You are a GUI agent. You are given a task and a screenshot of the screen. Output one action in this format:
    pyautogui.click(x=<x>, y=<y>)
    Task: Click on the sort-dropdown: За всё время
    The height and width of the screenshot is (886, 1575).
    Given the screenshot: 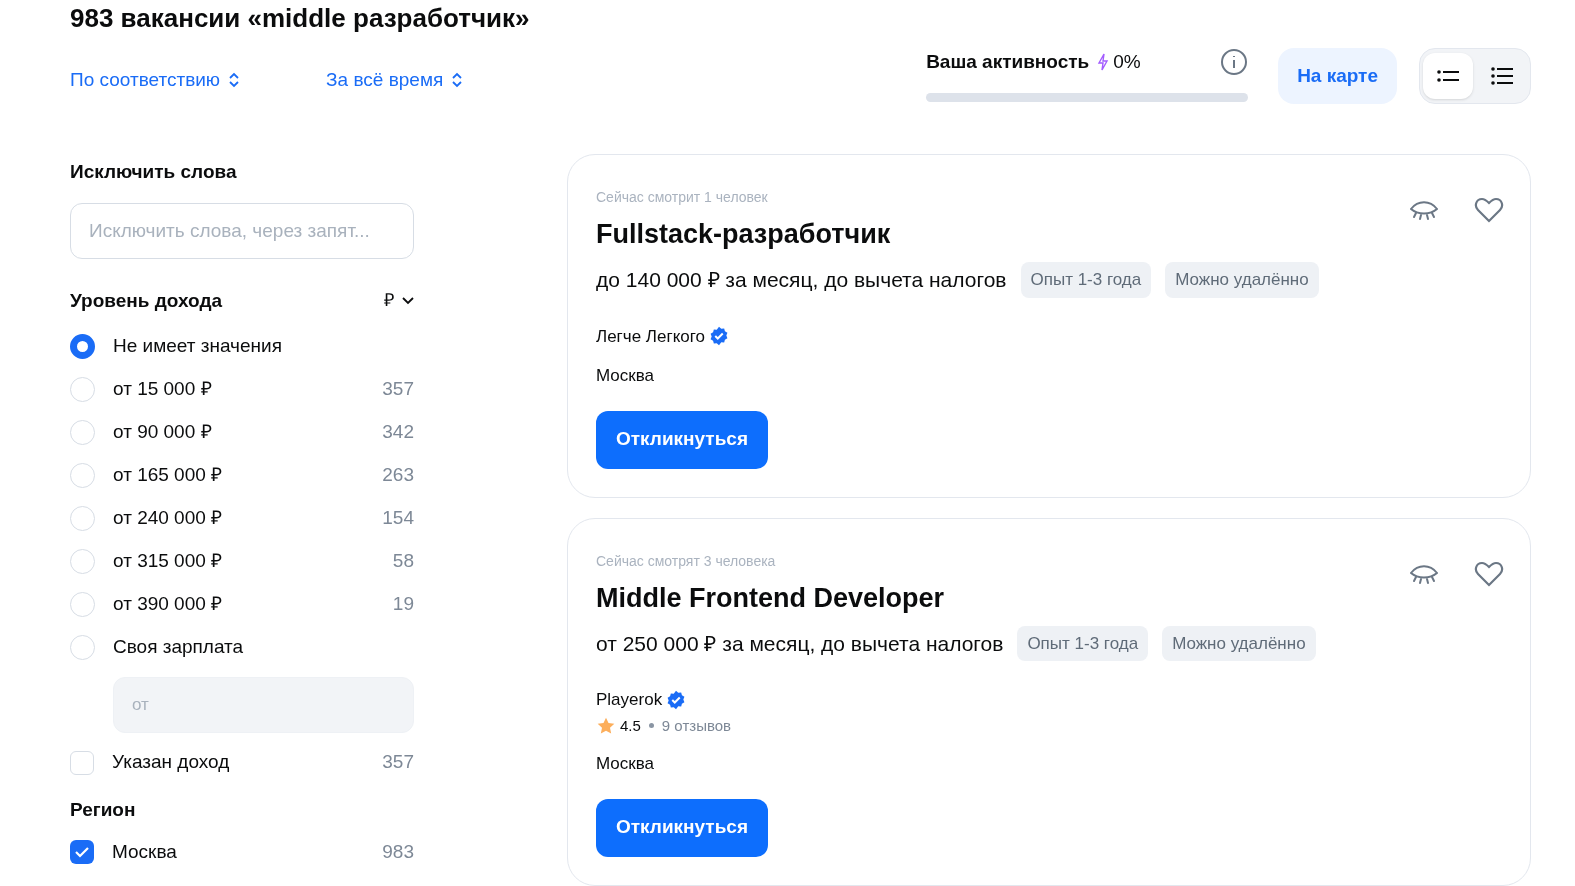 What is the action you would take?
    pyautogui.click(x=395, y=80)
    